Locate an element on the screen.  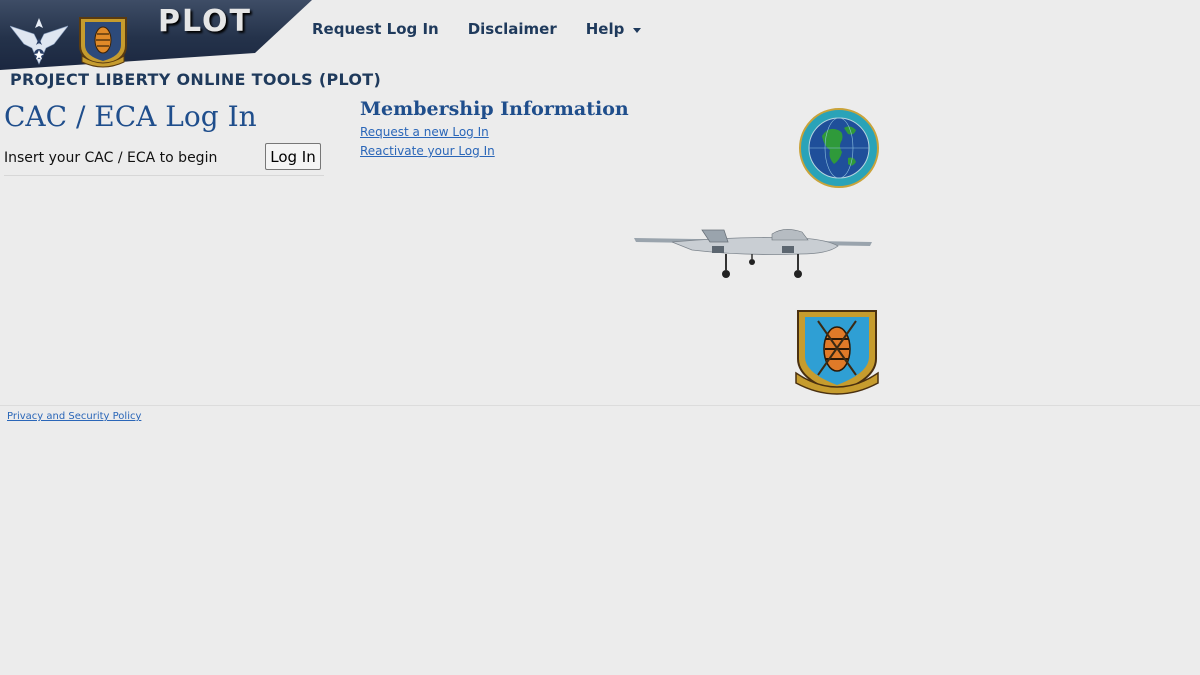
nav-help-menu: Help is located at coordinates (614, 29).